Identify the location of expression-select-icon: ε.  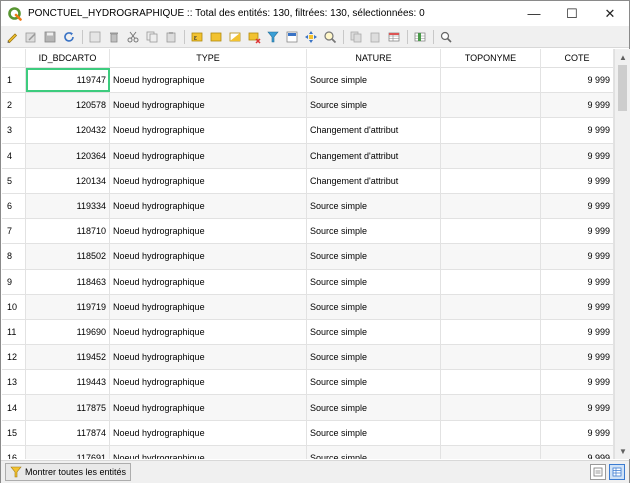
(197, 37).